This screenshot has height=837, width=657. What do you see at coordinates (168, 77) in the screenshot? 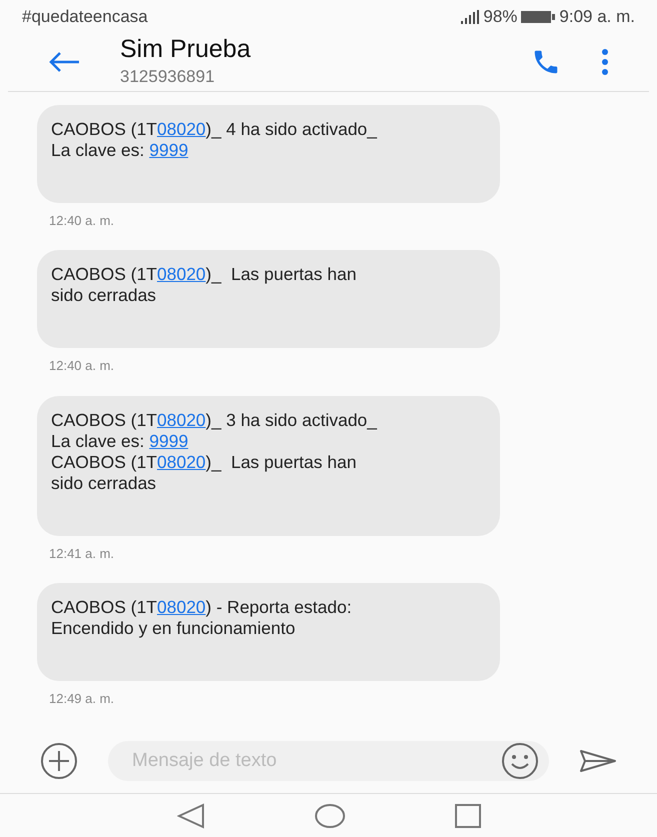
I see `contact-number: 3125936891` at bounding box center [168, 77].